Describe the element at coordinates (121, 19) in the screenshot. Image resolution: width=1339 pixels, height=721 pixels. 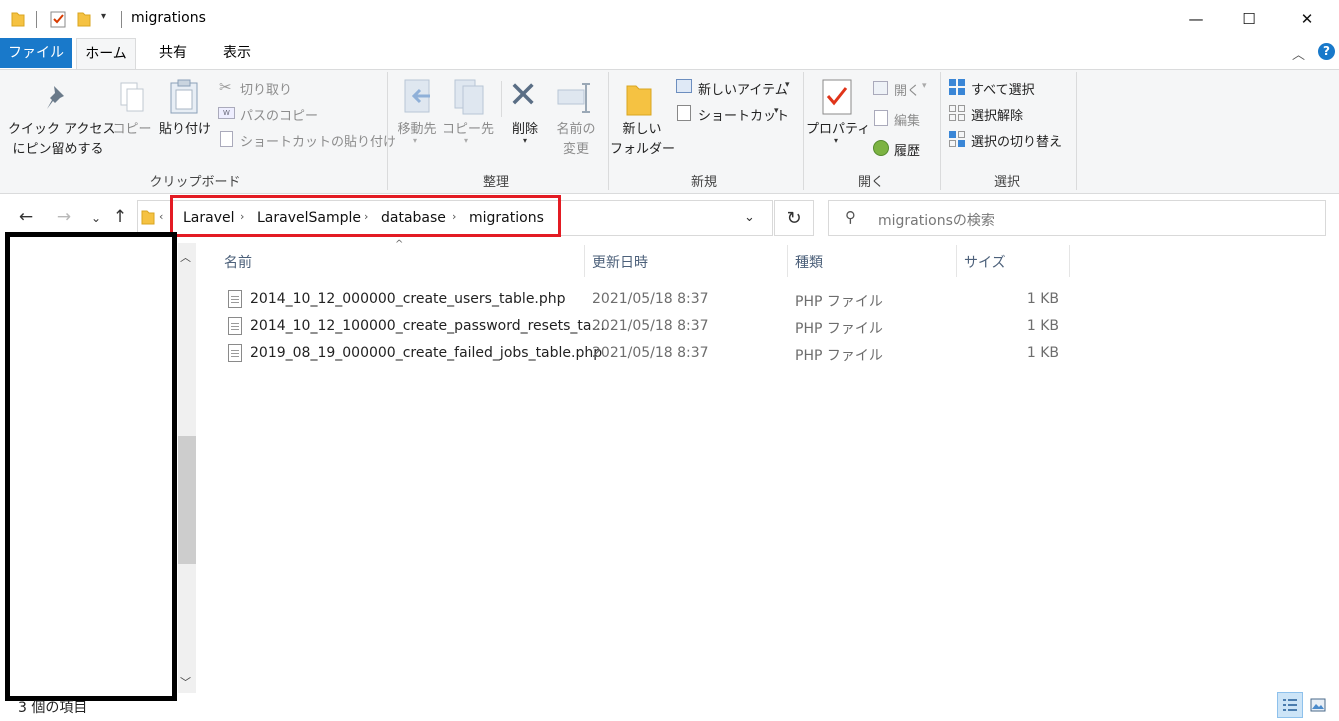
I see `title-separator` at that location.